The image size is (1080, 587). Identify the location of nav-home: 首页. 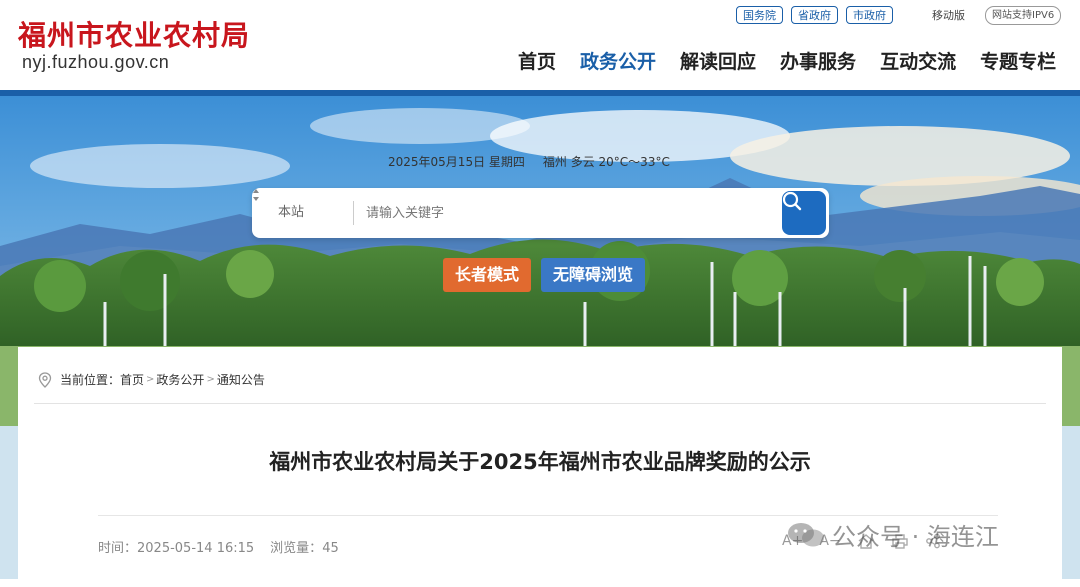
(537, 60).